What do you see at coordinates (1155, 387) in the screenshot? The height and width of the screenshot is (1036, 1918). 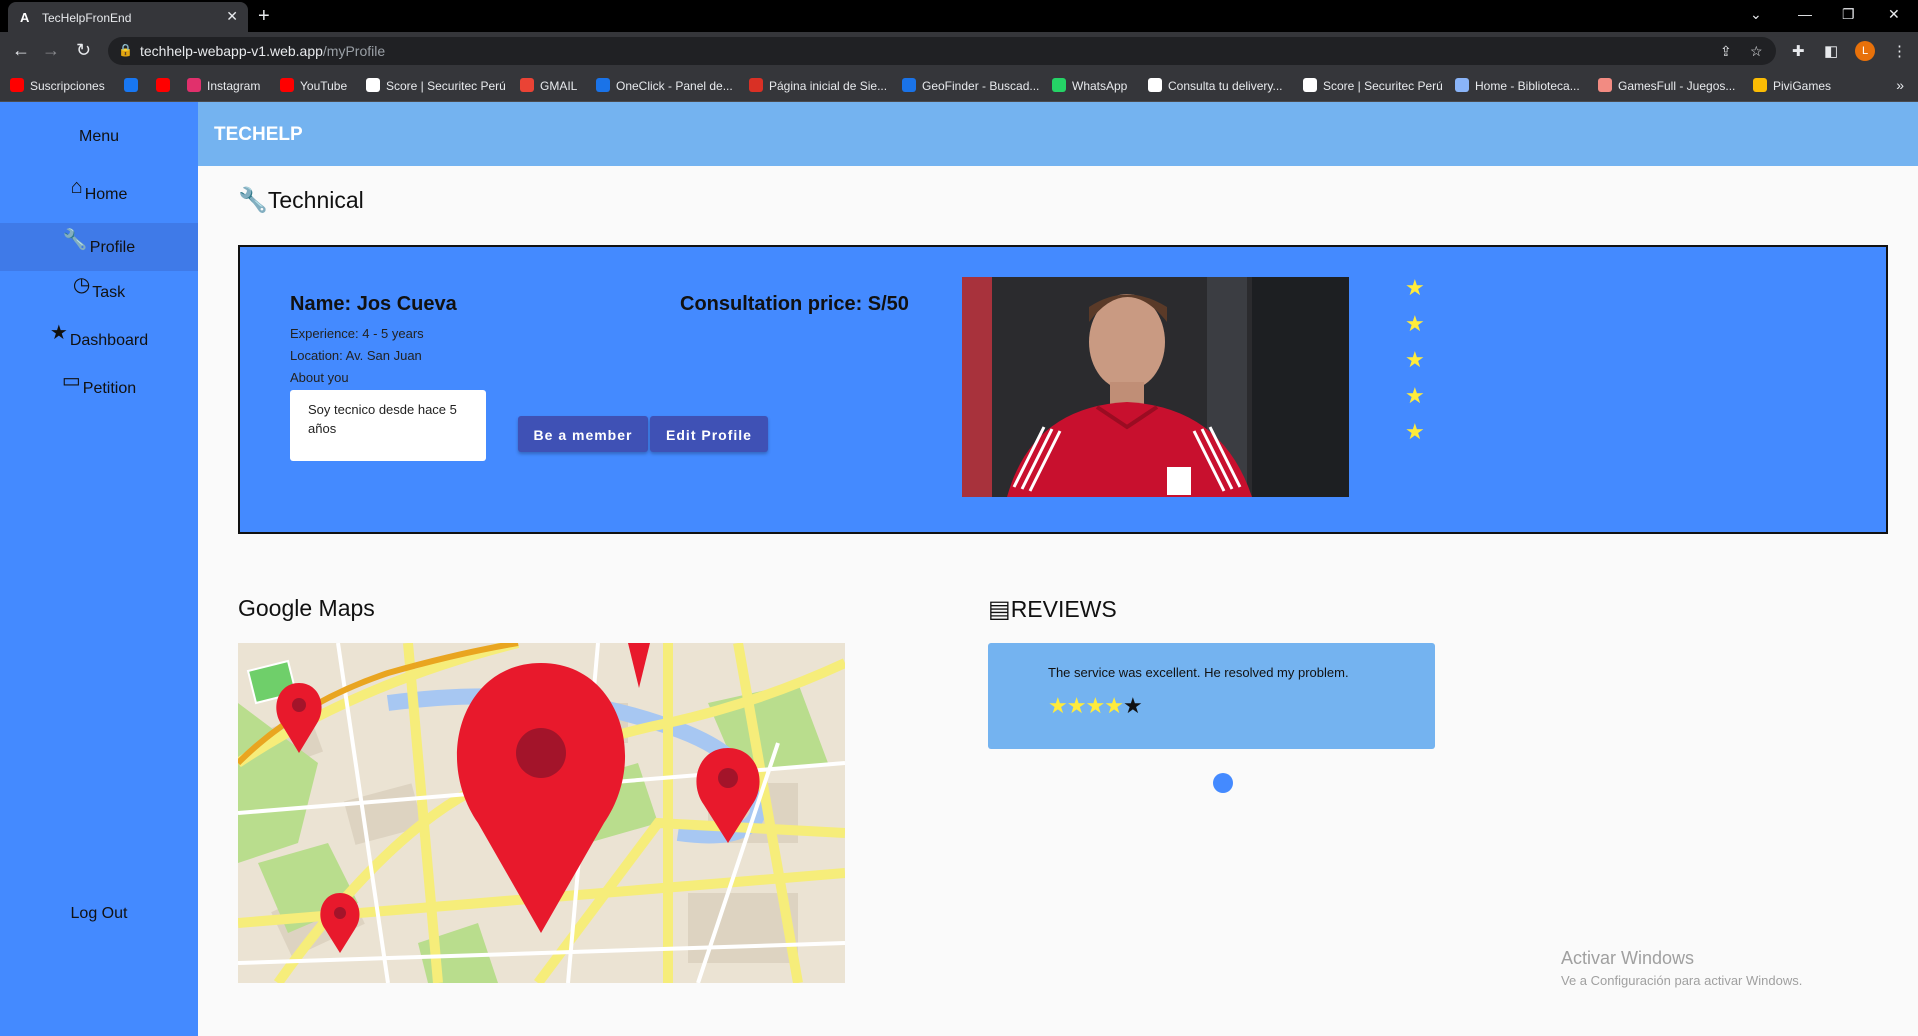 I see `technician-photo` at bounding box center [1155, 387].